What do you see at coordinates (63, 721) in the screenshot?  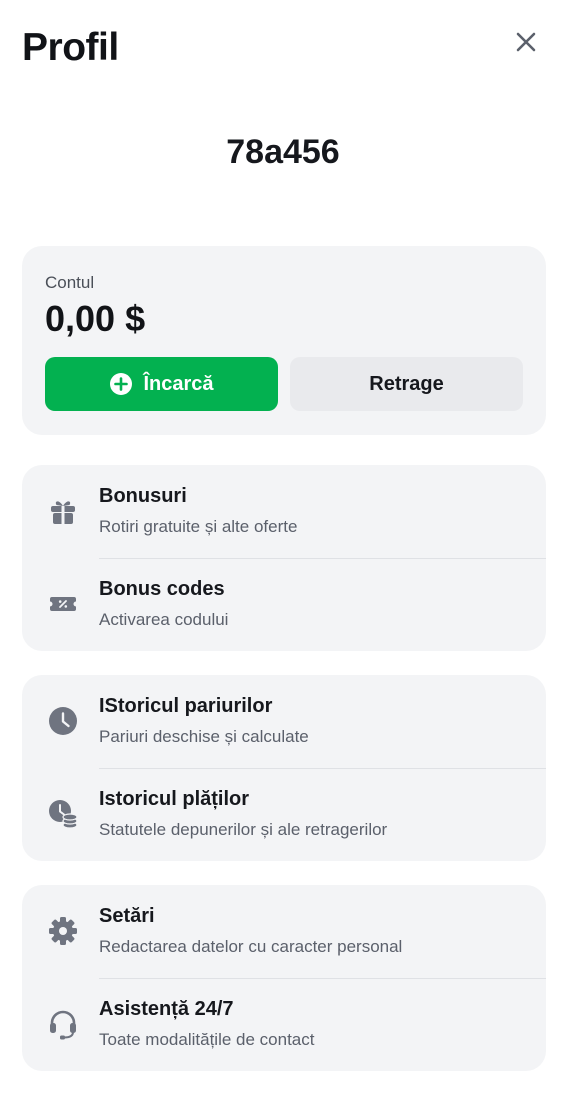 I see `clock-icon` at bounding box center [63, 721].